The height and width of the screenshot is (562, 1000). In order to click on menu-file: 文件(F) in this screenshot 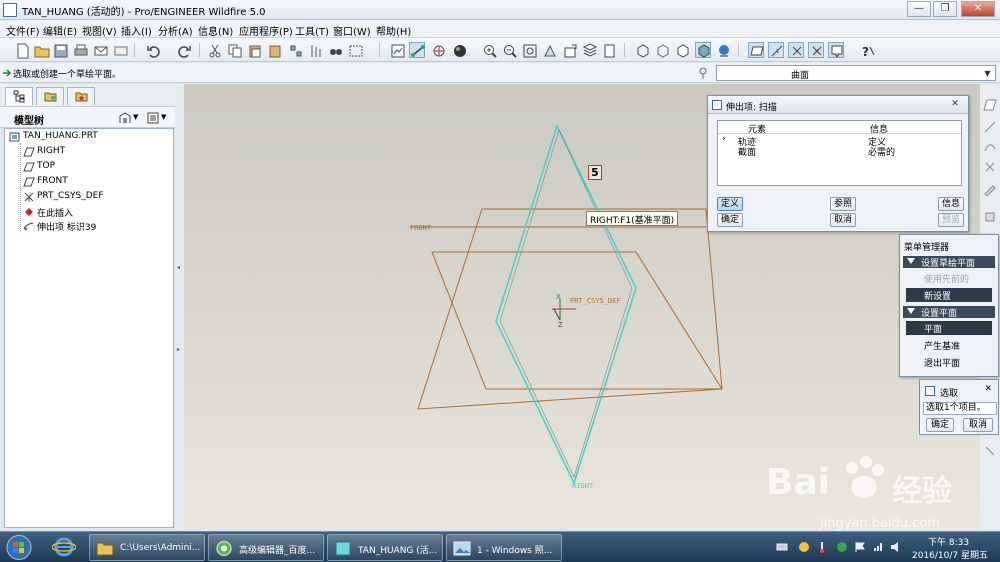, I will do `click(23, 30)`.